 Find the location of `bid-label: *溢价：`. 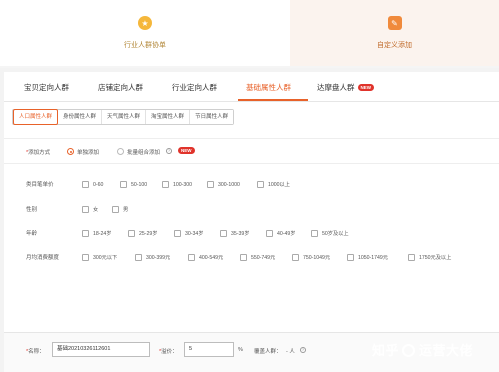

bid-label: *溢价： is located at coordinates (168, 352).